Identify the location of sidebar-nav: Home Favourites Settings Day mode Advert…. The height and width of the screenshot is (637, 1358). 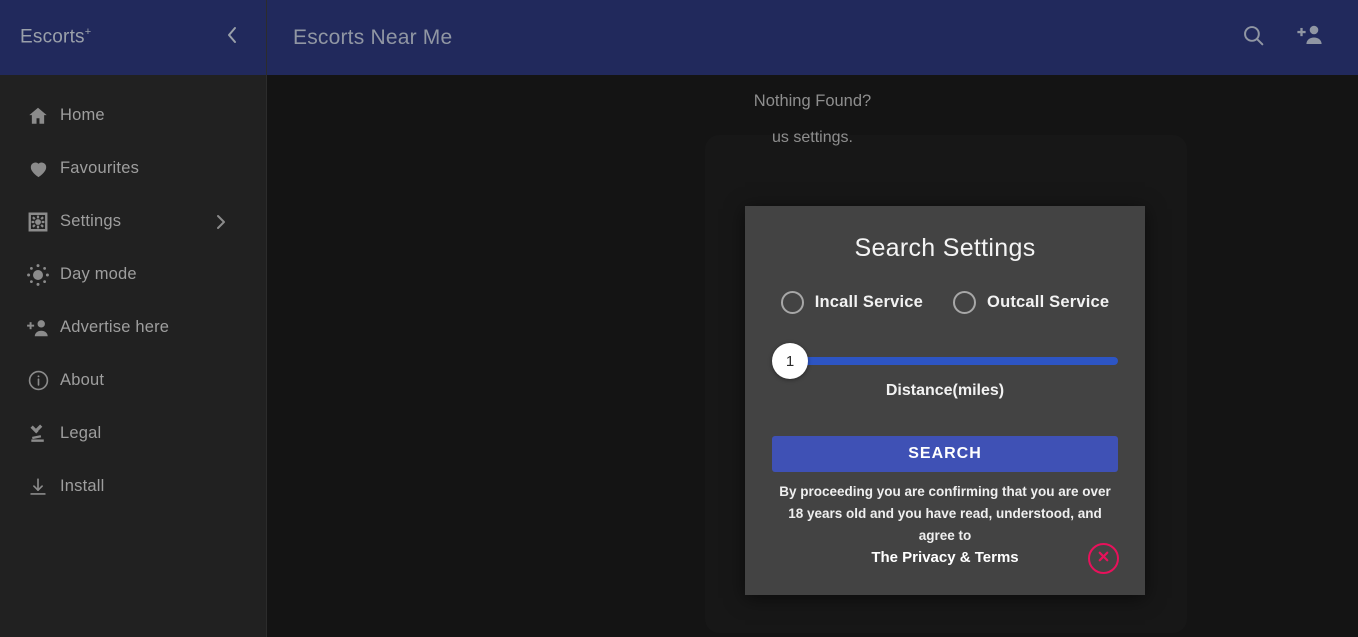
(133, 294).